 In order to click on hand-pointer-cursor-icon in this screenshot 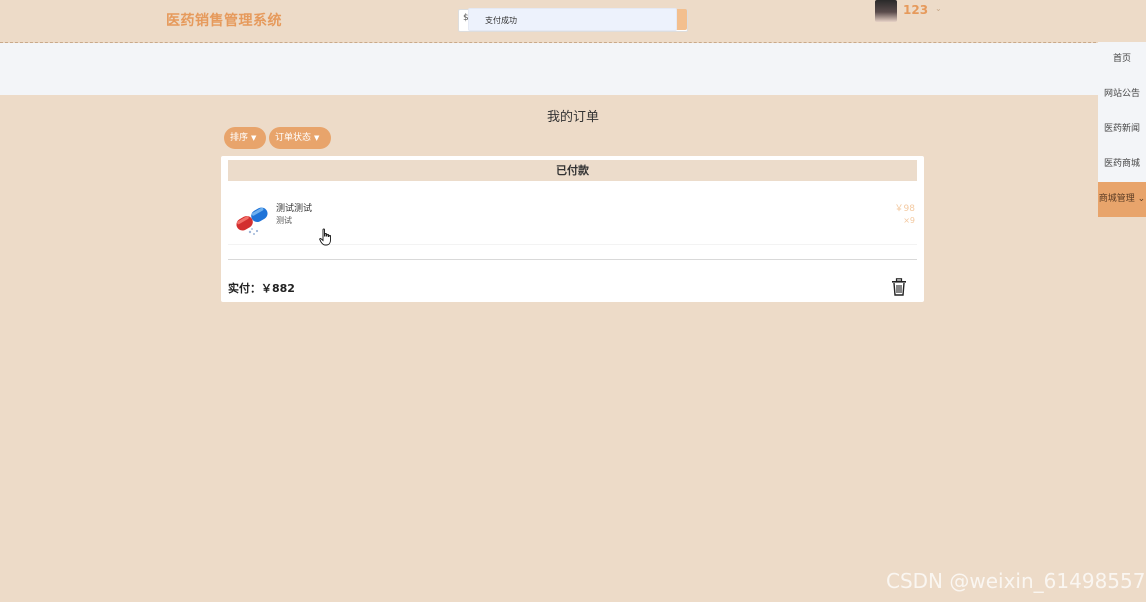, I will do `click(325, 237)`.